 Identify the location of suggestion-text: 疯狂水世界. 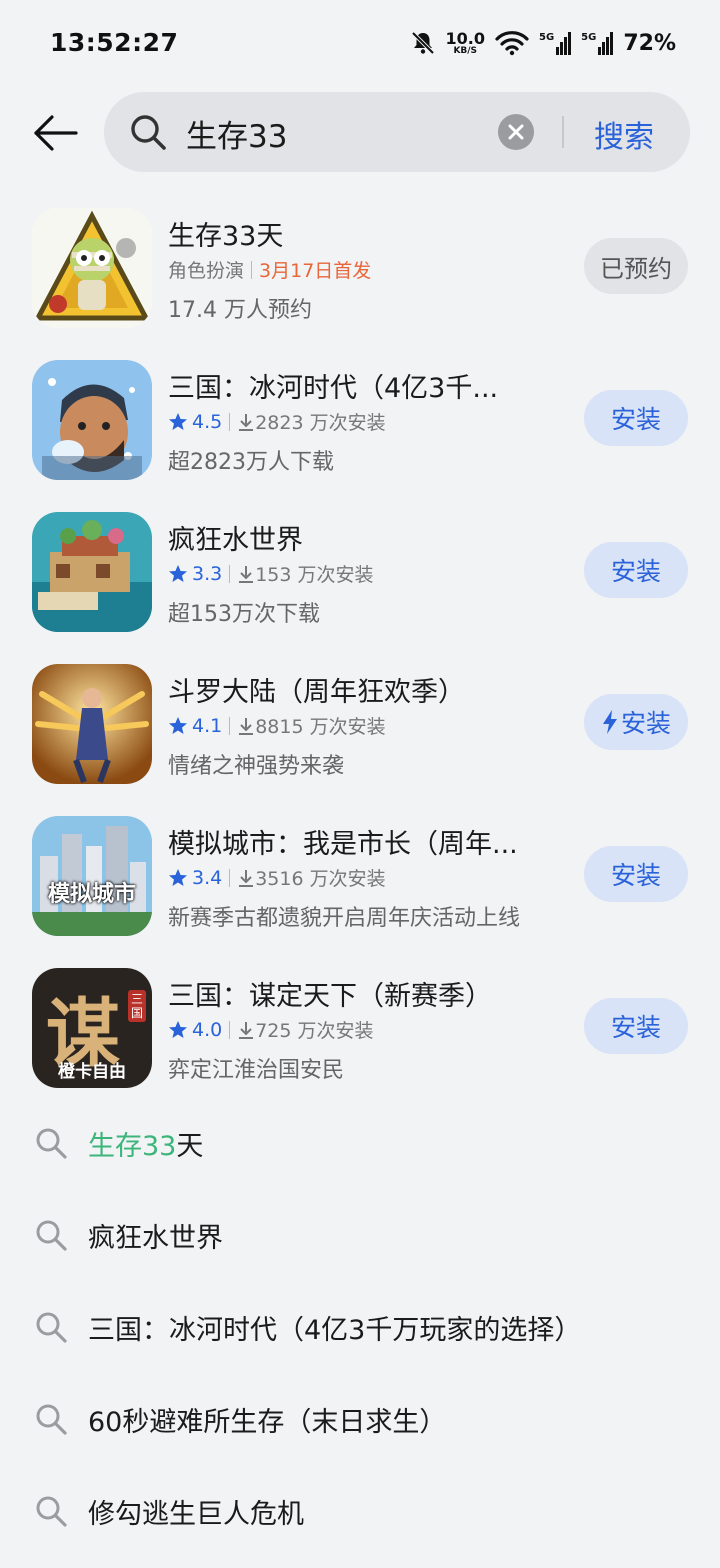
(155, 1238).